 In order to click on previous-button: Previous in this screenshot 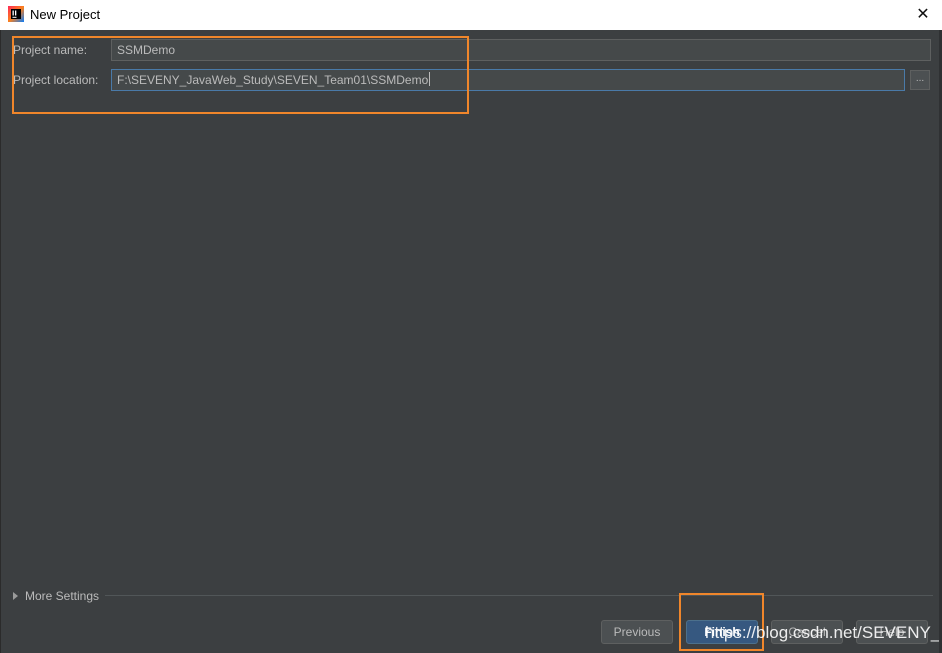, I will do `click(637, 632)`.